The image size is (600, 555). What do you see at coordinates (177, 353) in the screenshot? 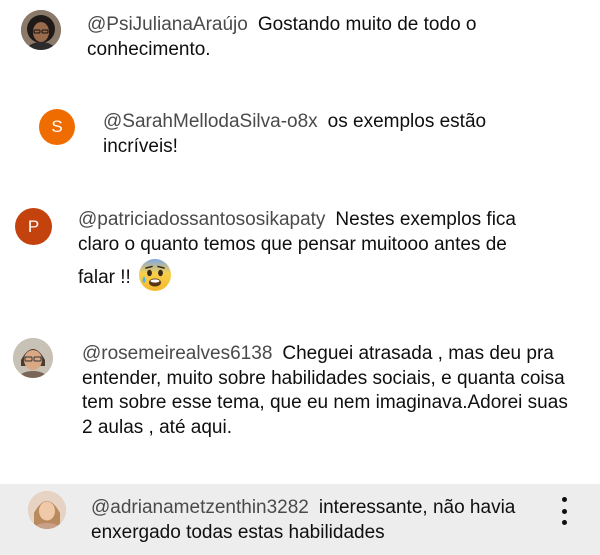
I see `comment-author: @rosemeirealves6138` at bounding box center [177, 353].